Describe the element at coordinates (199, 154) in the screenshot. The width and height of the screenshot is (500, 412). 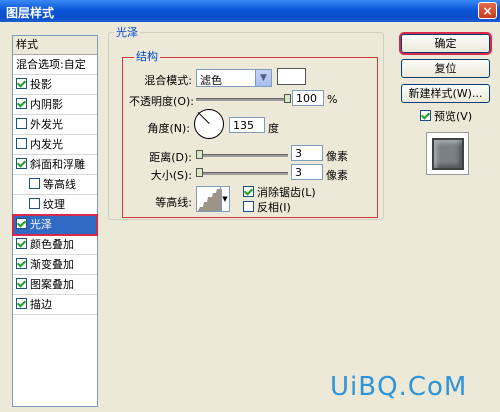
I see `distance-slider-thumb` at that location.